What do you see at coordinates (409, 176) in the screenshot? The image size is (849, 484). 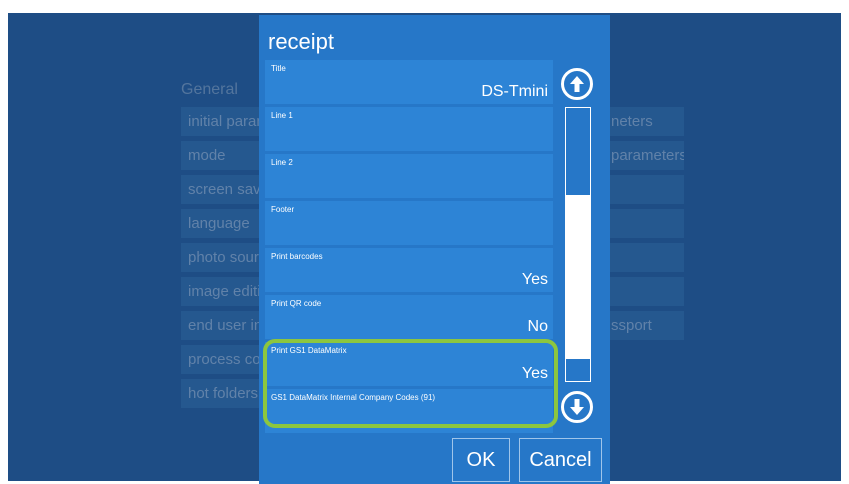 I see `line-2-field: Line 2` at bounding box center [409, 176].